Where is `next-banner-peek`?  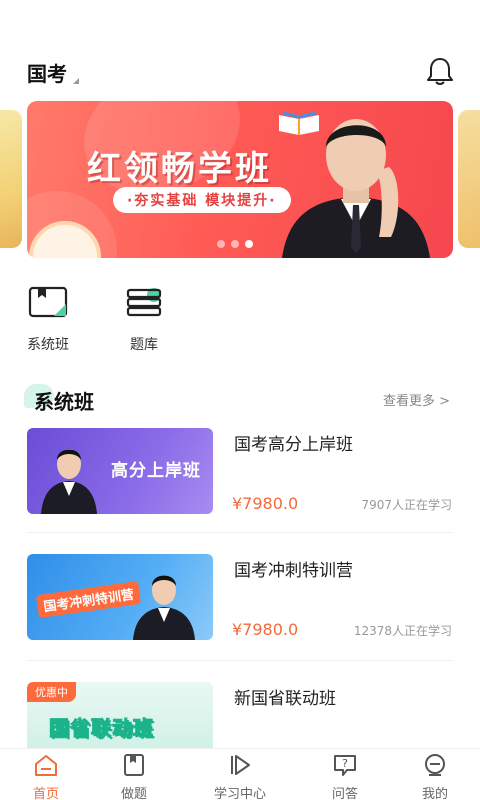
next-banner-peek is located at coordinates (469, 179).